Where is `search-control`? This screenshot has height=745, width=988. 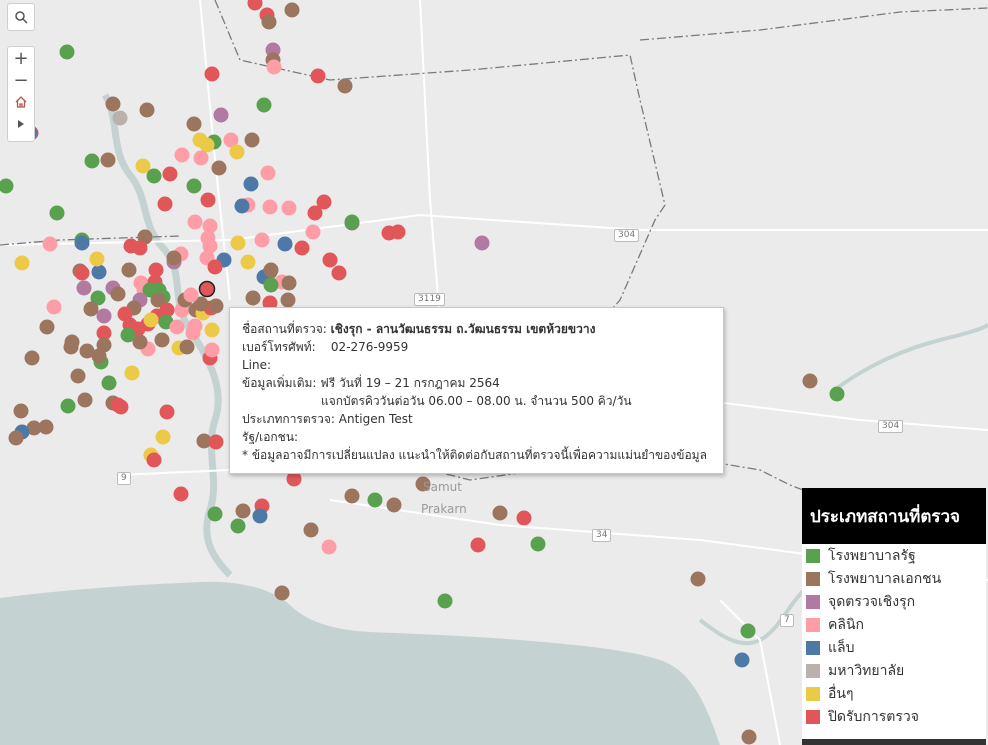 search-control is located at coordinates (21, 17).